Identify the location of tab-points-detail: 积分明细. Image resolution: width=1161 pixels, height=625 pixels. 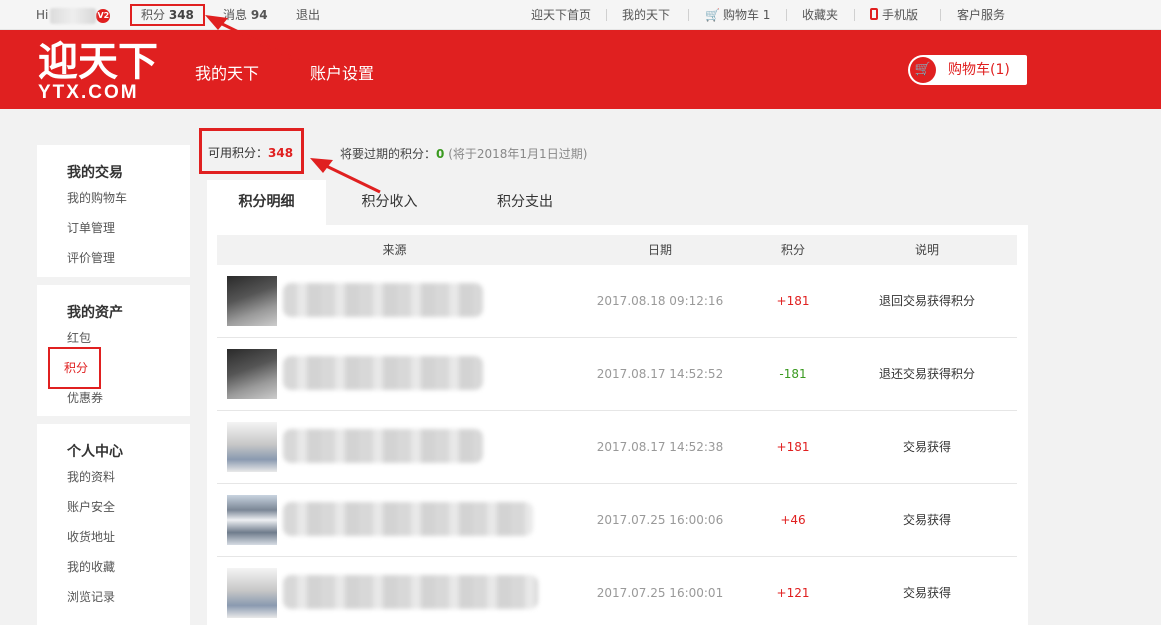
(266, 202).